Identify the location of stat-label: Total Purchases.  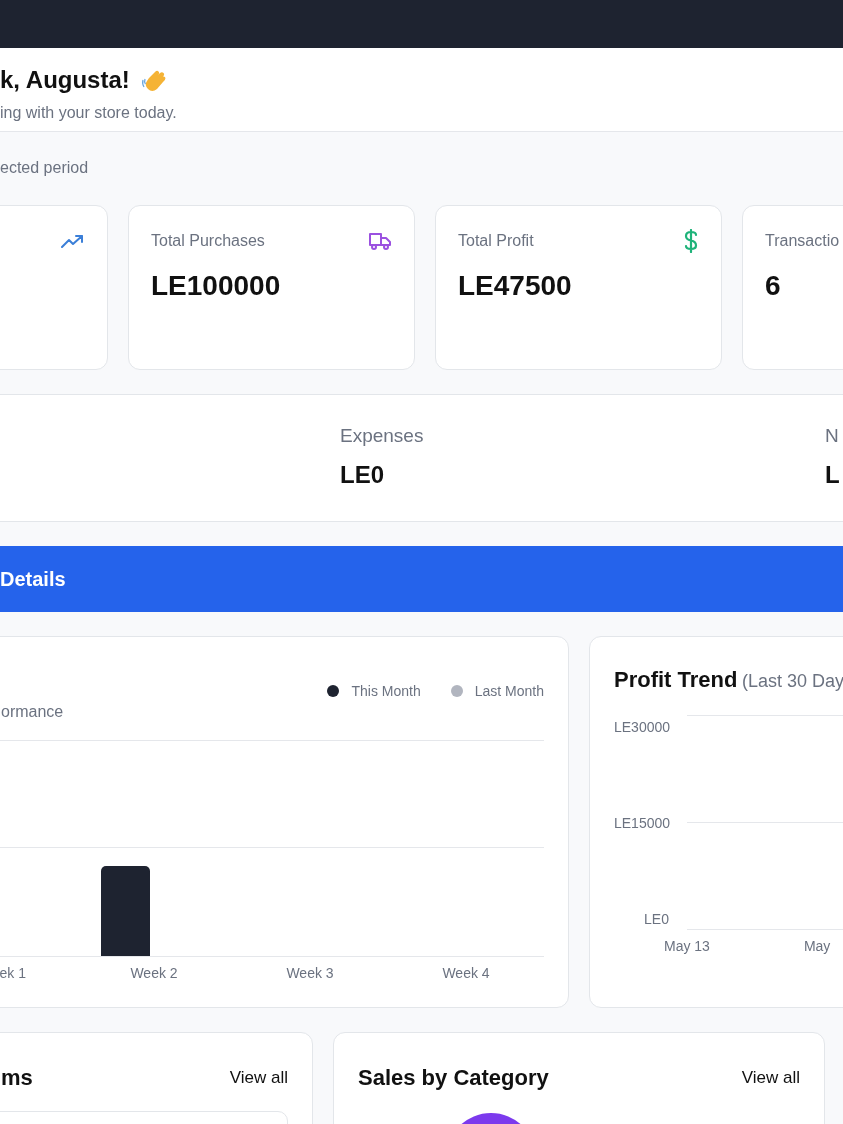
(208, 241).